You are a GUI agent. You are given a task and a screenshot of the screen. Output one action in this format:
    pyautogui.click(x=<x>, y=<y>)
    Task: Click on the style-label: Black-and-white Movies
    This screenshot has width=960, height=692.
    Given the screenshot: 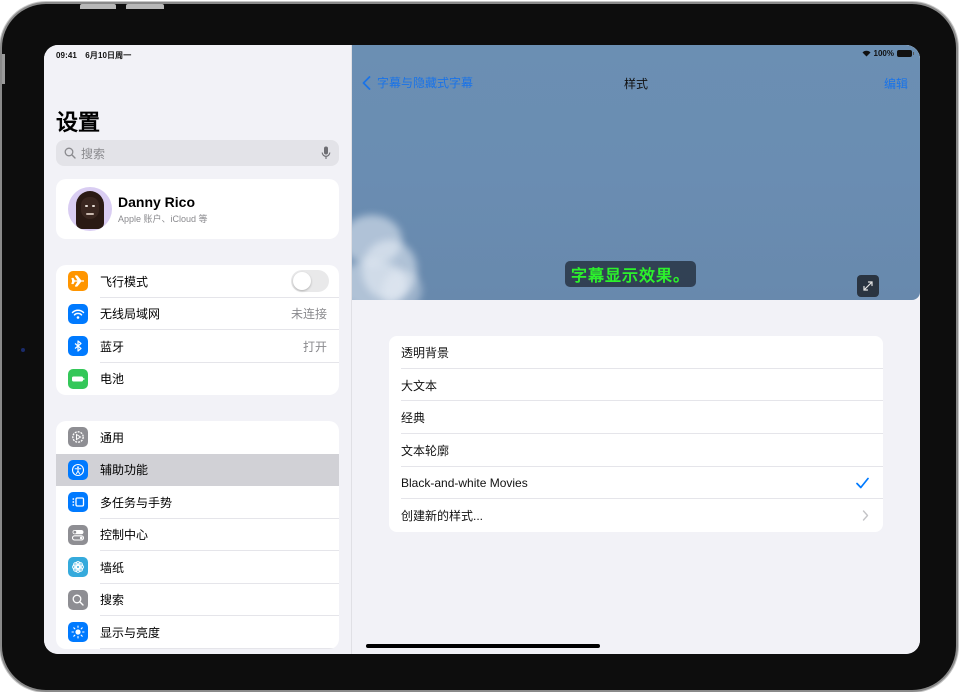 What is the action you would take?
    pyautogui.click(x=464, y=483)
    